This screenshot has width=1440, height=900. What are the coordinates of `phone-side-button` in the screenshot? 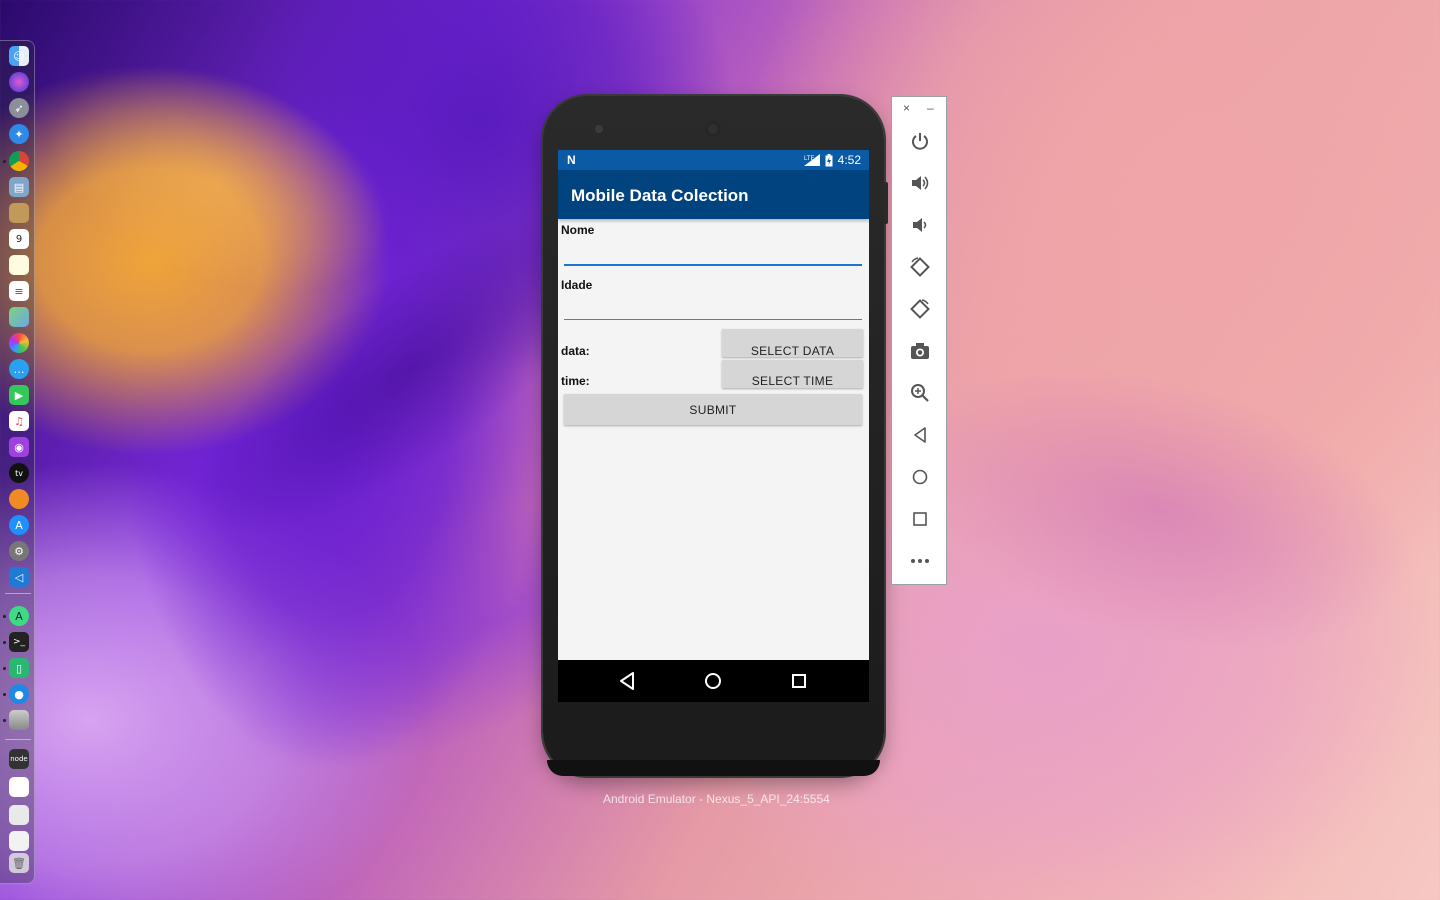 It's located at (886, 203).